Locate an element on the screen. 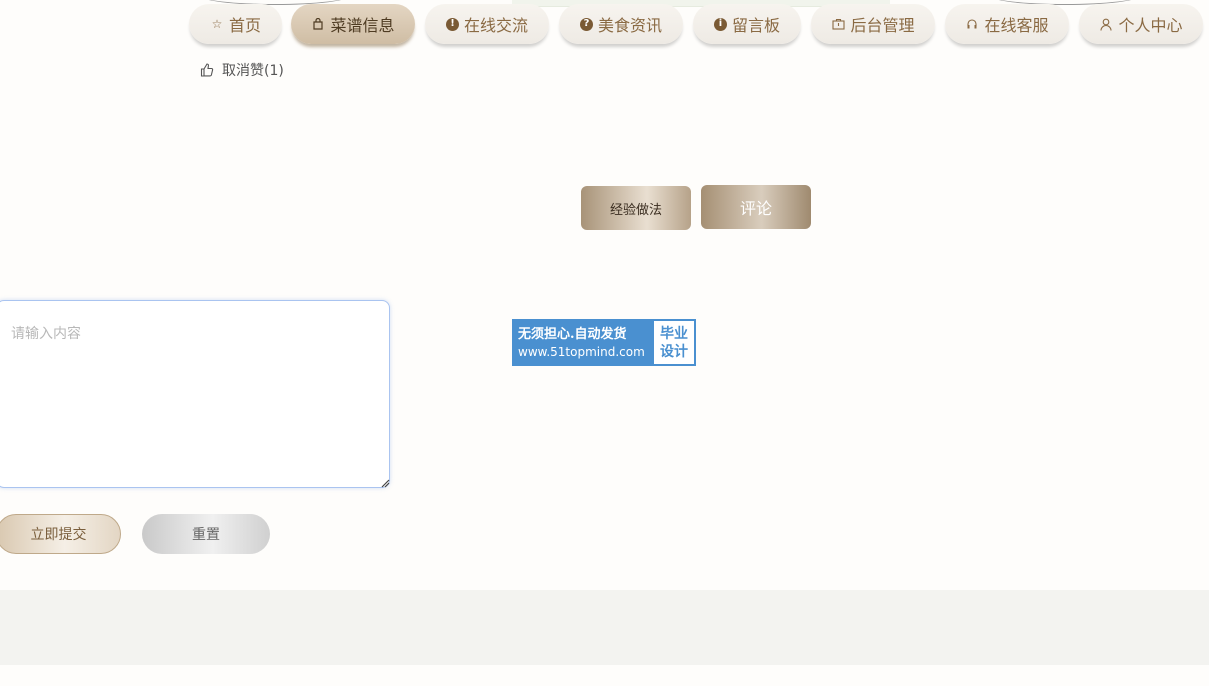 The height and width of the screenshot is (686, 1209). watermark-line1: 无须担心.自动发货 is located at coordinates (572, 334).